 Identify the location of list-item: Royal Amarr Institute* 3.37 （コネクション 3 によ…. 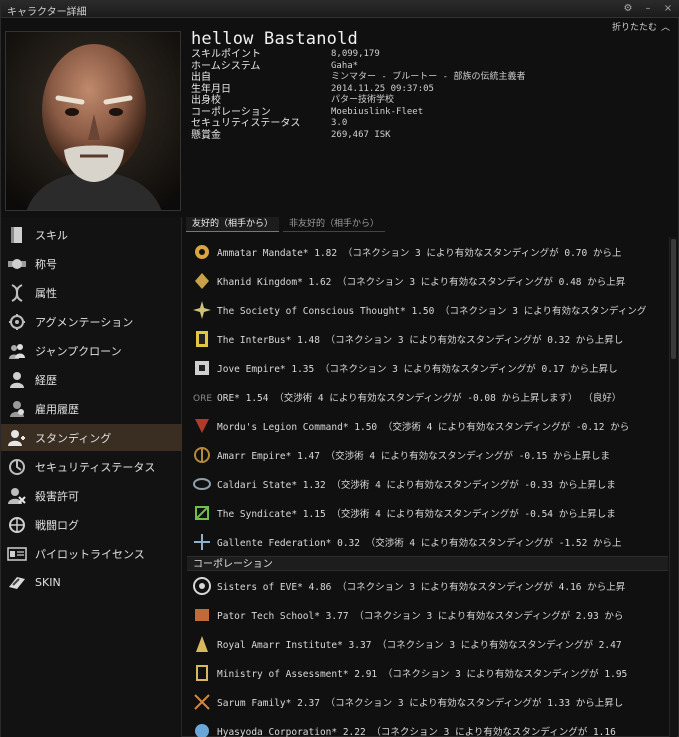
(427, 643).